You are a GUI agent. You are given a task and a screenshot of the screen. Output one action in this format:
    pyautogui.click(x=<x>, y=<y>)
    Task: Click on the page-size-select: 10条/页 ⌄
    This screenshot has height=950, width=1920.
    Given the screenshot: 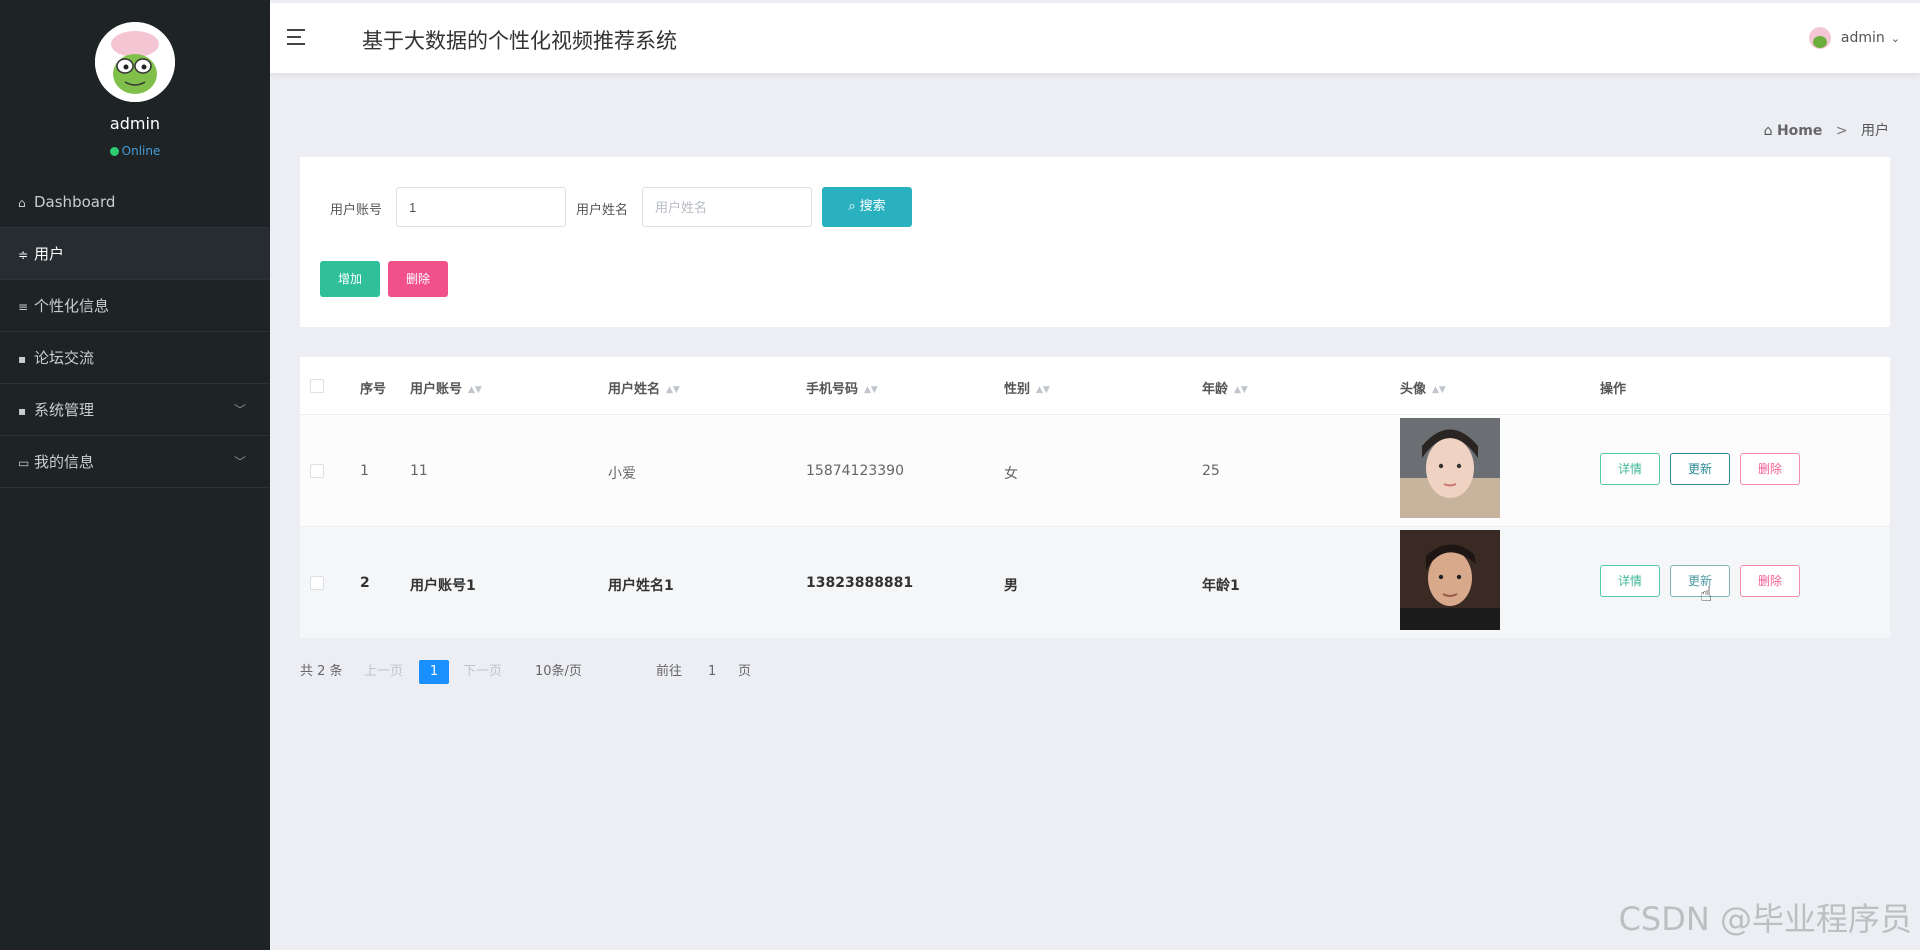 What is the action you would take?
    pyautogui.click(x=558, y=672)
    